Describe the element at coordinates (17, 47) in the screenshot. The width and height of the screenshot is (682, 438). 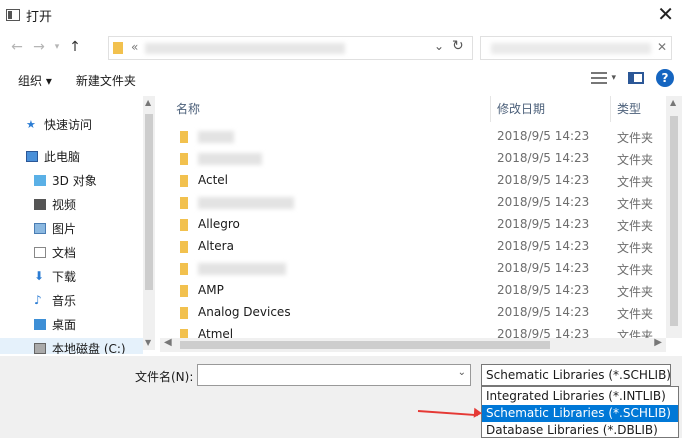
I see `arrow-left-icon: ←` at that location.